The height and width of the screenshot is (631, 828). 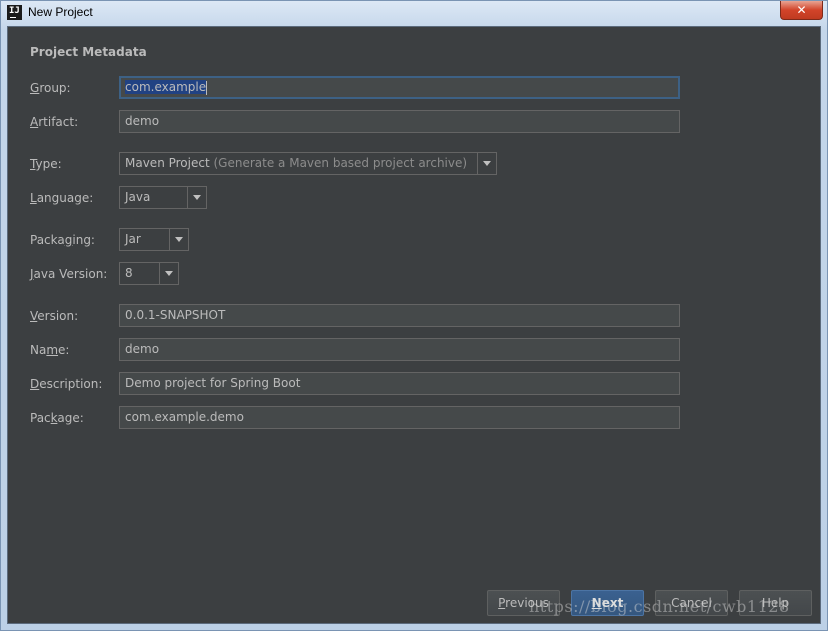 What do you see at coordinates (399, 383) in the screenshot?
I see `description-input: Demo project for Spring Boot` at bounding box center [399, 383].